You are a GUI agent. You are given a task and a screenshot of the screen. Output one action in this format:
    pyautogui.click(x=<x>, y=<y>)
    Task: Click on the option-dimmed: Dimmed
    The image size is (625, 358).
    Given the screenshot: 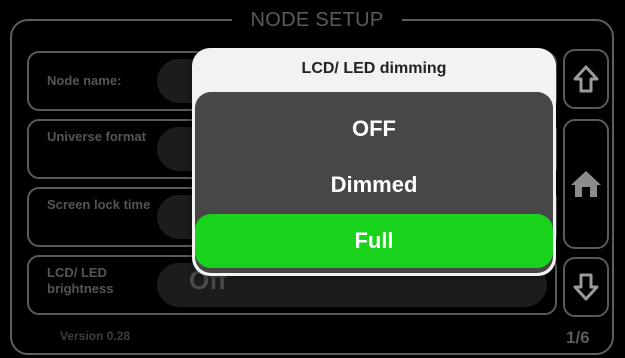 What is the action you would take?
    pyautogui.click(x=374, y=185)
    